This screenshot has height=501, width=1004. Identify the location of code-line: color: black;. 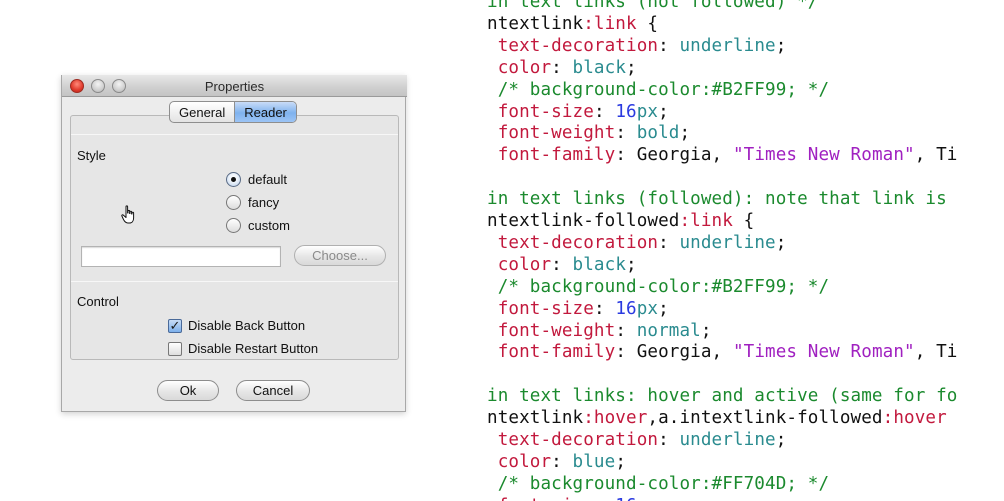
(562, 265).